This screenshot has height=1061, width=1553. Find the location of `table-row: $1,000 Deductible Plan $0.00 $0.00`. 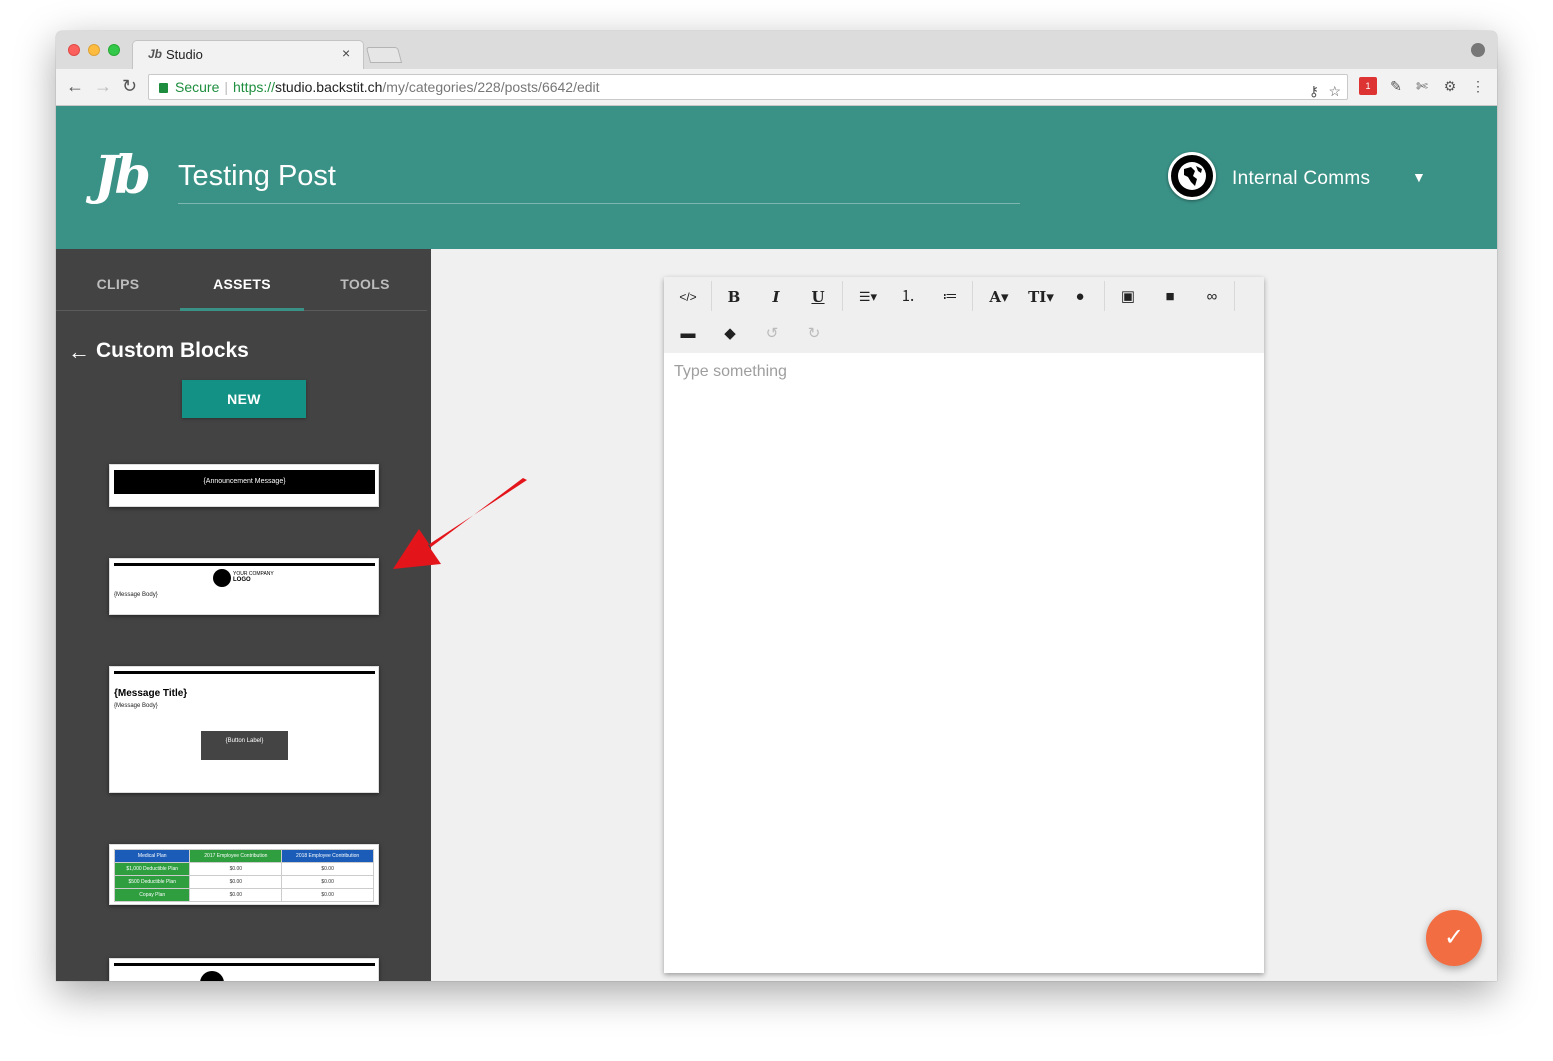

table-row: $1,000 Deductible Plan $0.00 $0.00 is located at coordinates (243, 869).